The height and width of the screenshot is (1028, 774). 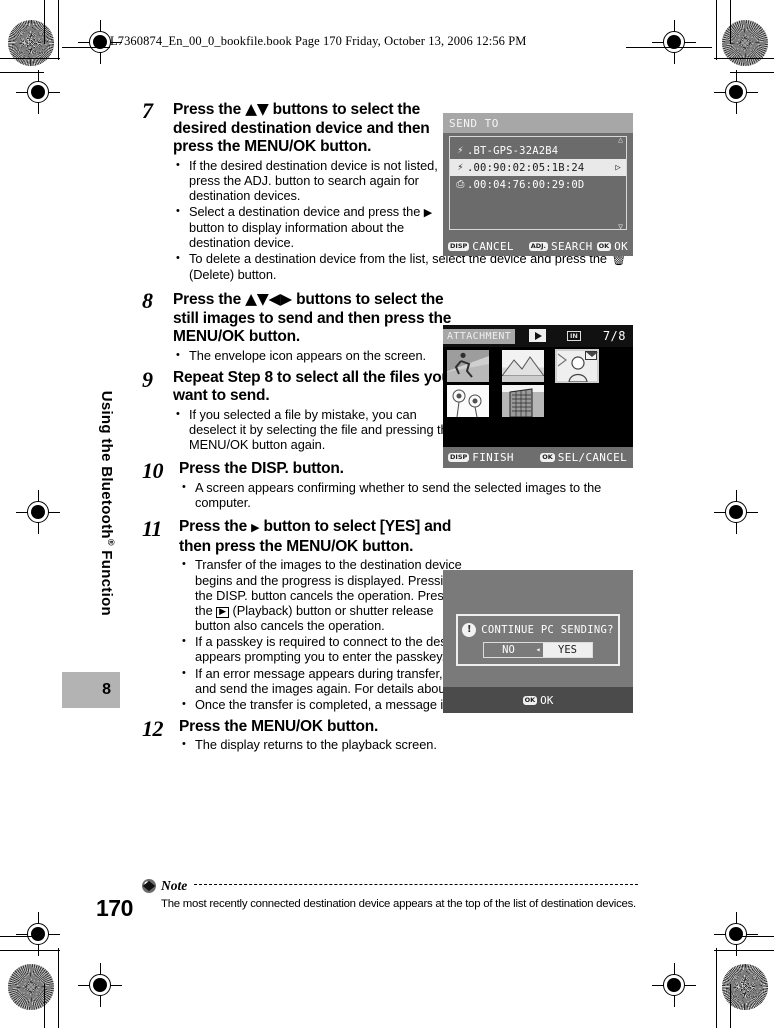 What do you see at coordinates (716, 30) in the screenshot?
I see `crop-line-right-vert` at bounding box center [716, 30].